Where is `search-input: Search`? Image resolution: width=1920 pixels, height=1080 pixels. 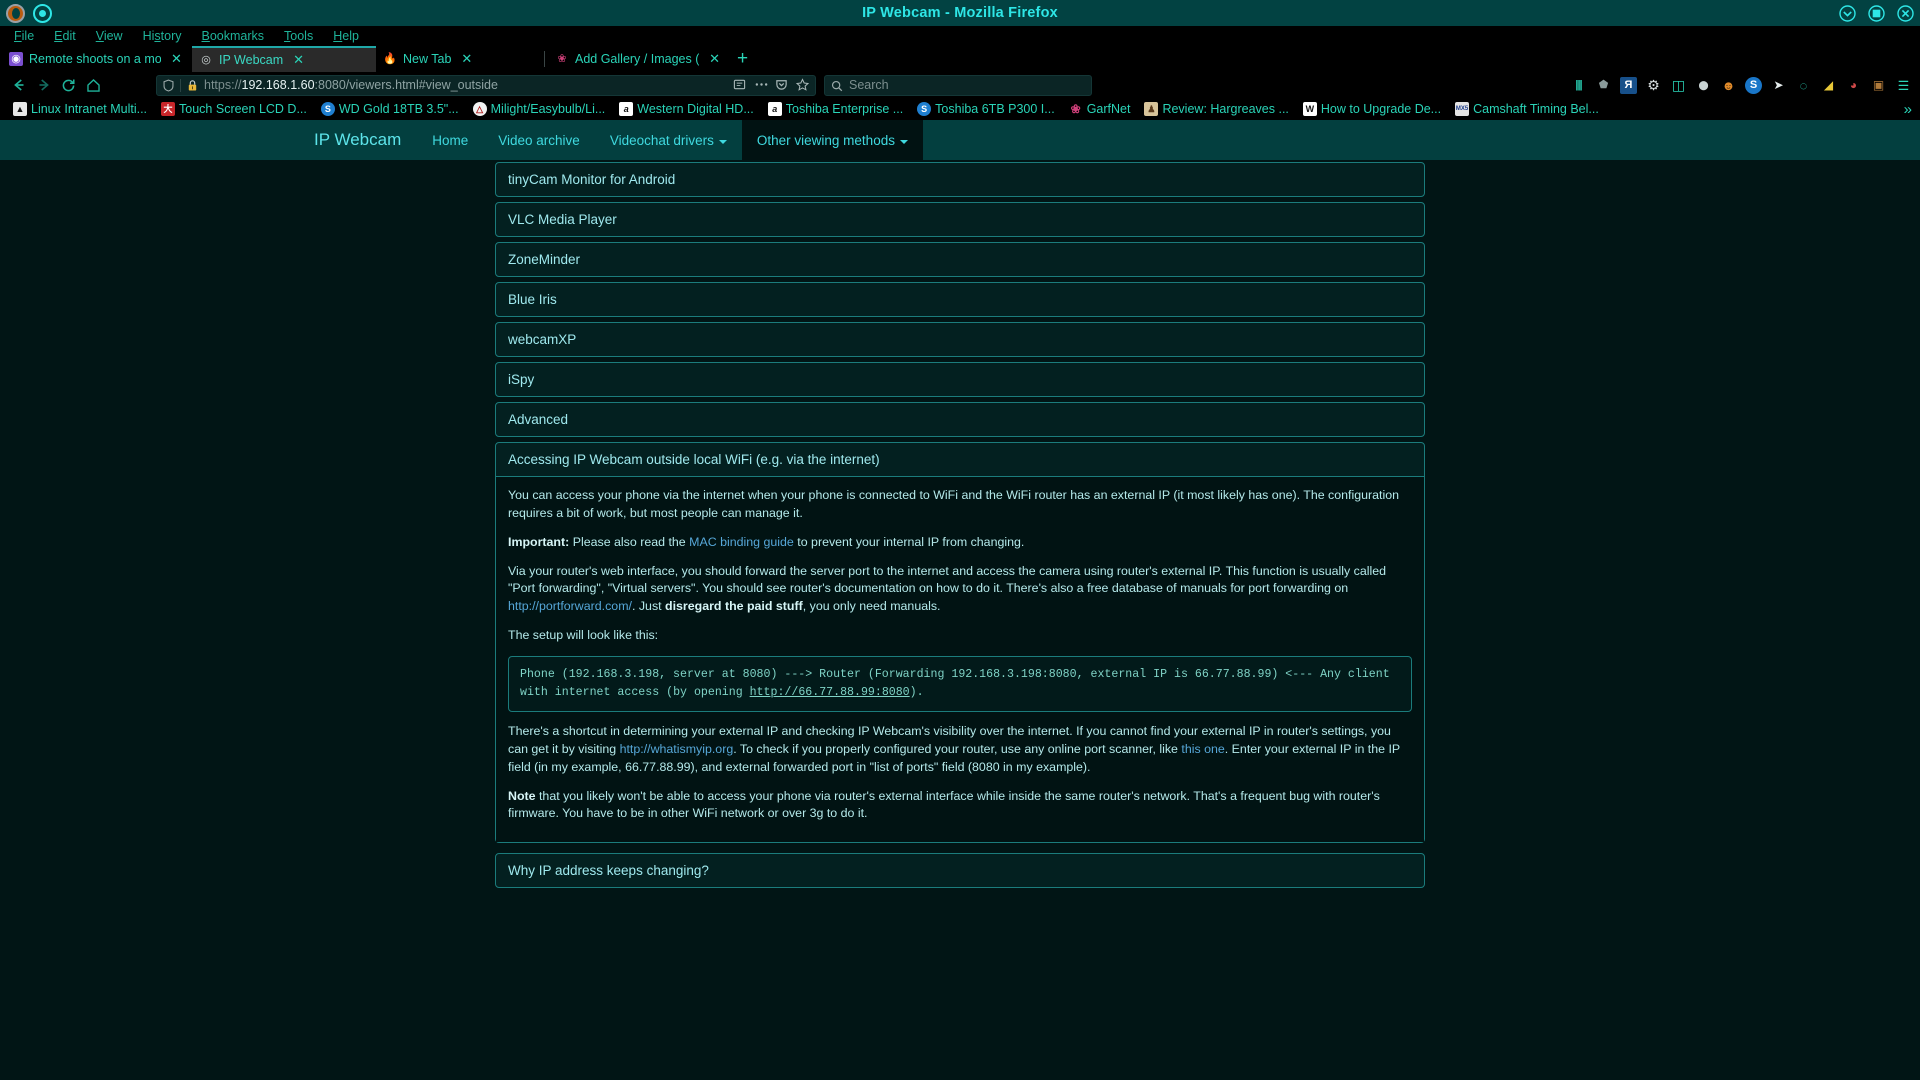 search-input: Search is located at coordinates (869, 85).